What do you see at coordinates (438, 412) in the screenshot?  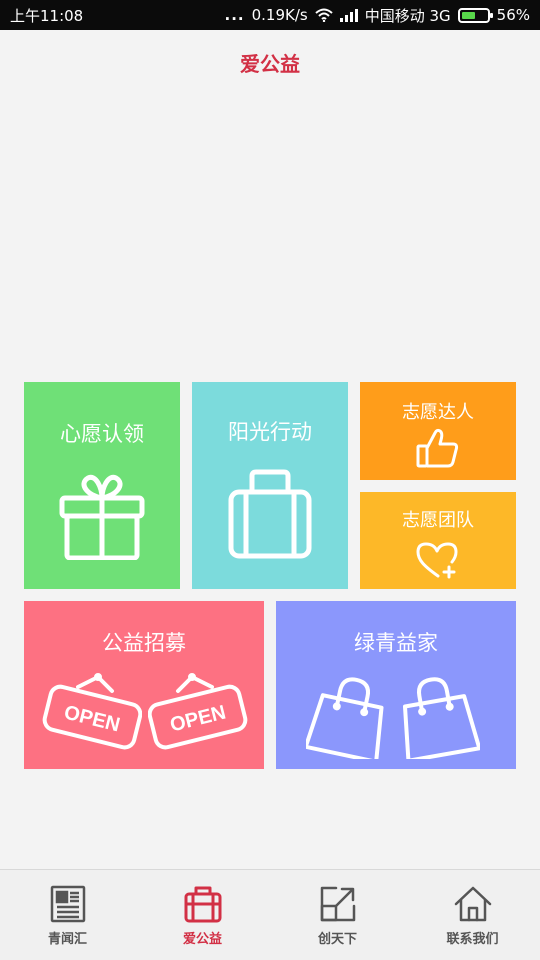 I see `tile-volunteer-expert-label: 志愿达人` at bounding box center [438, 412].